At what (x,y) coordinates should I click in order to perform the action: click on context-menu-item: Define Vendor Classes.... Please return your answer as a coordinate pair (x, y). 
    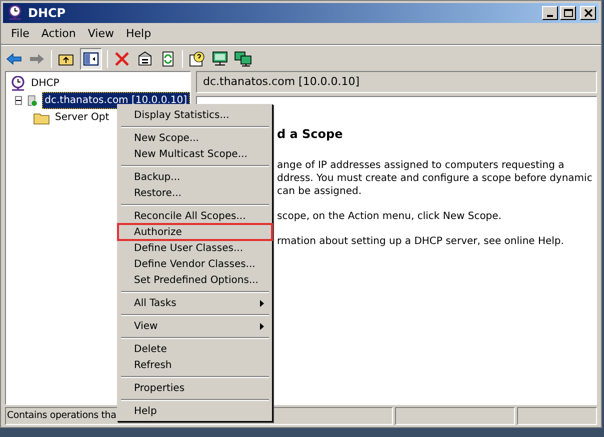
    Looking at the image, I should click on (195, 264).